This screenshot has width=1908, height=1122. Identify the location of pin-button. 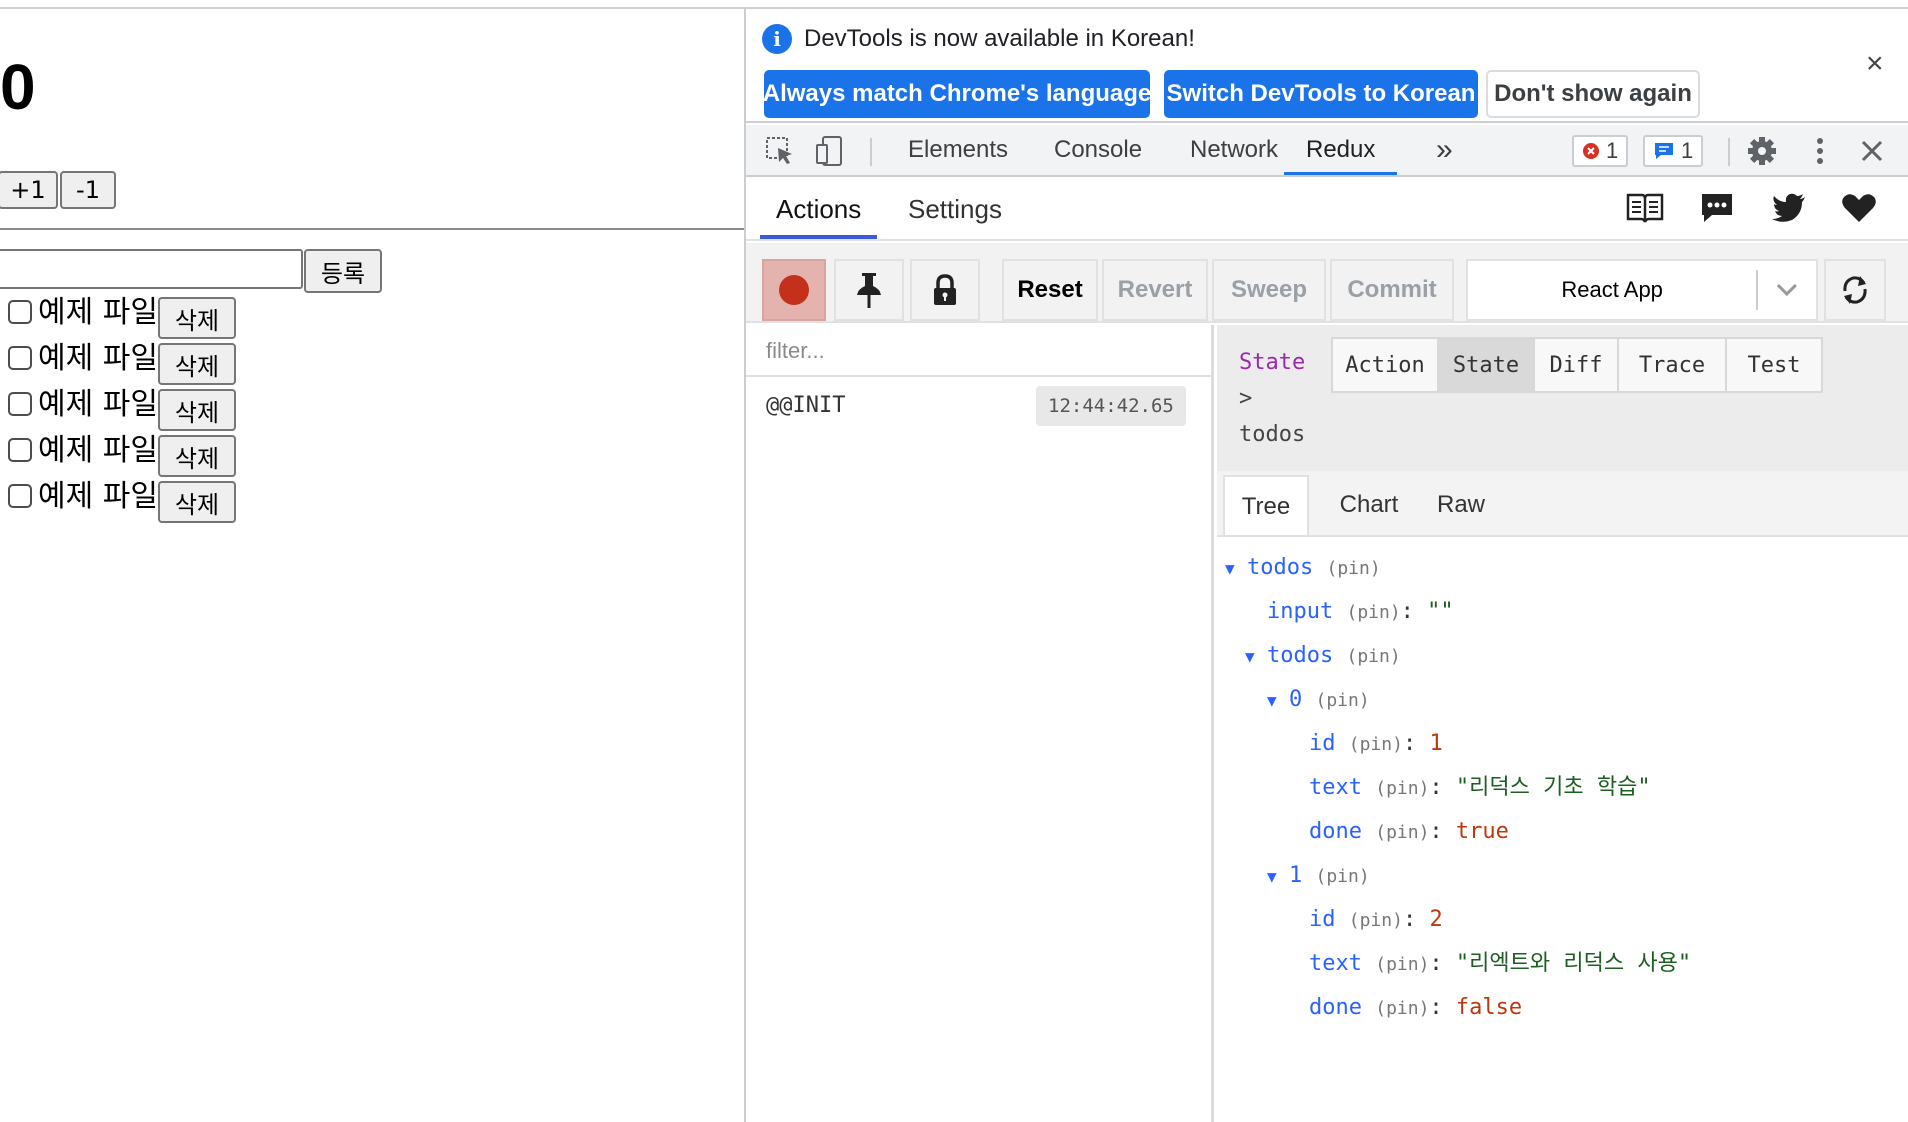
(869, 290).